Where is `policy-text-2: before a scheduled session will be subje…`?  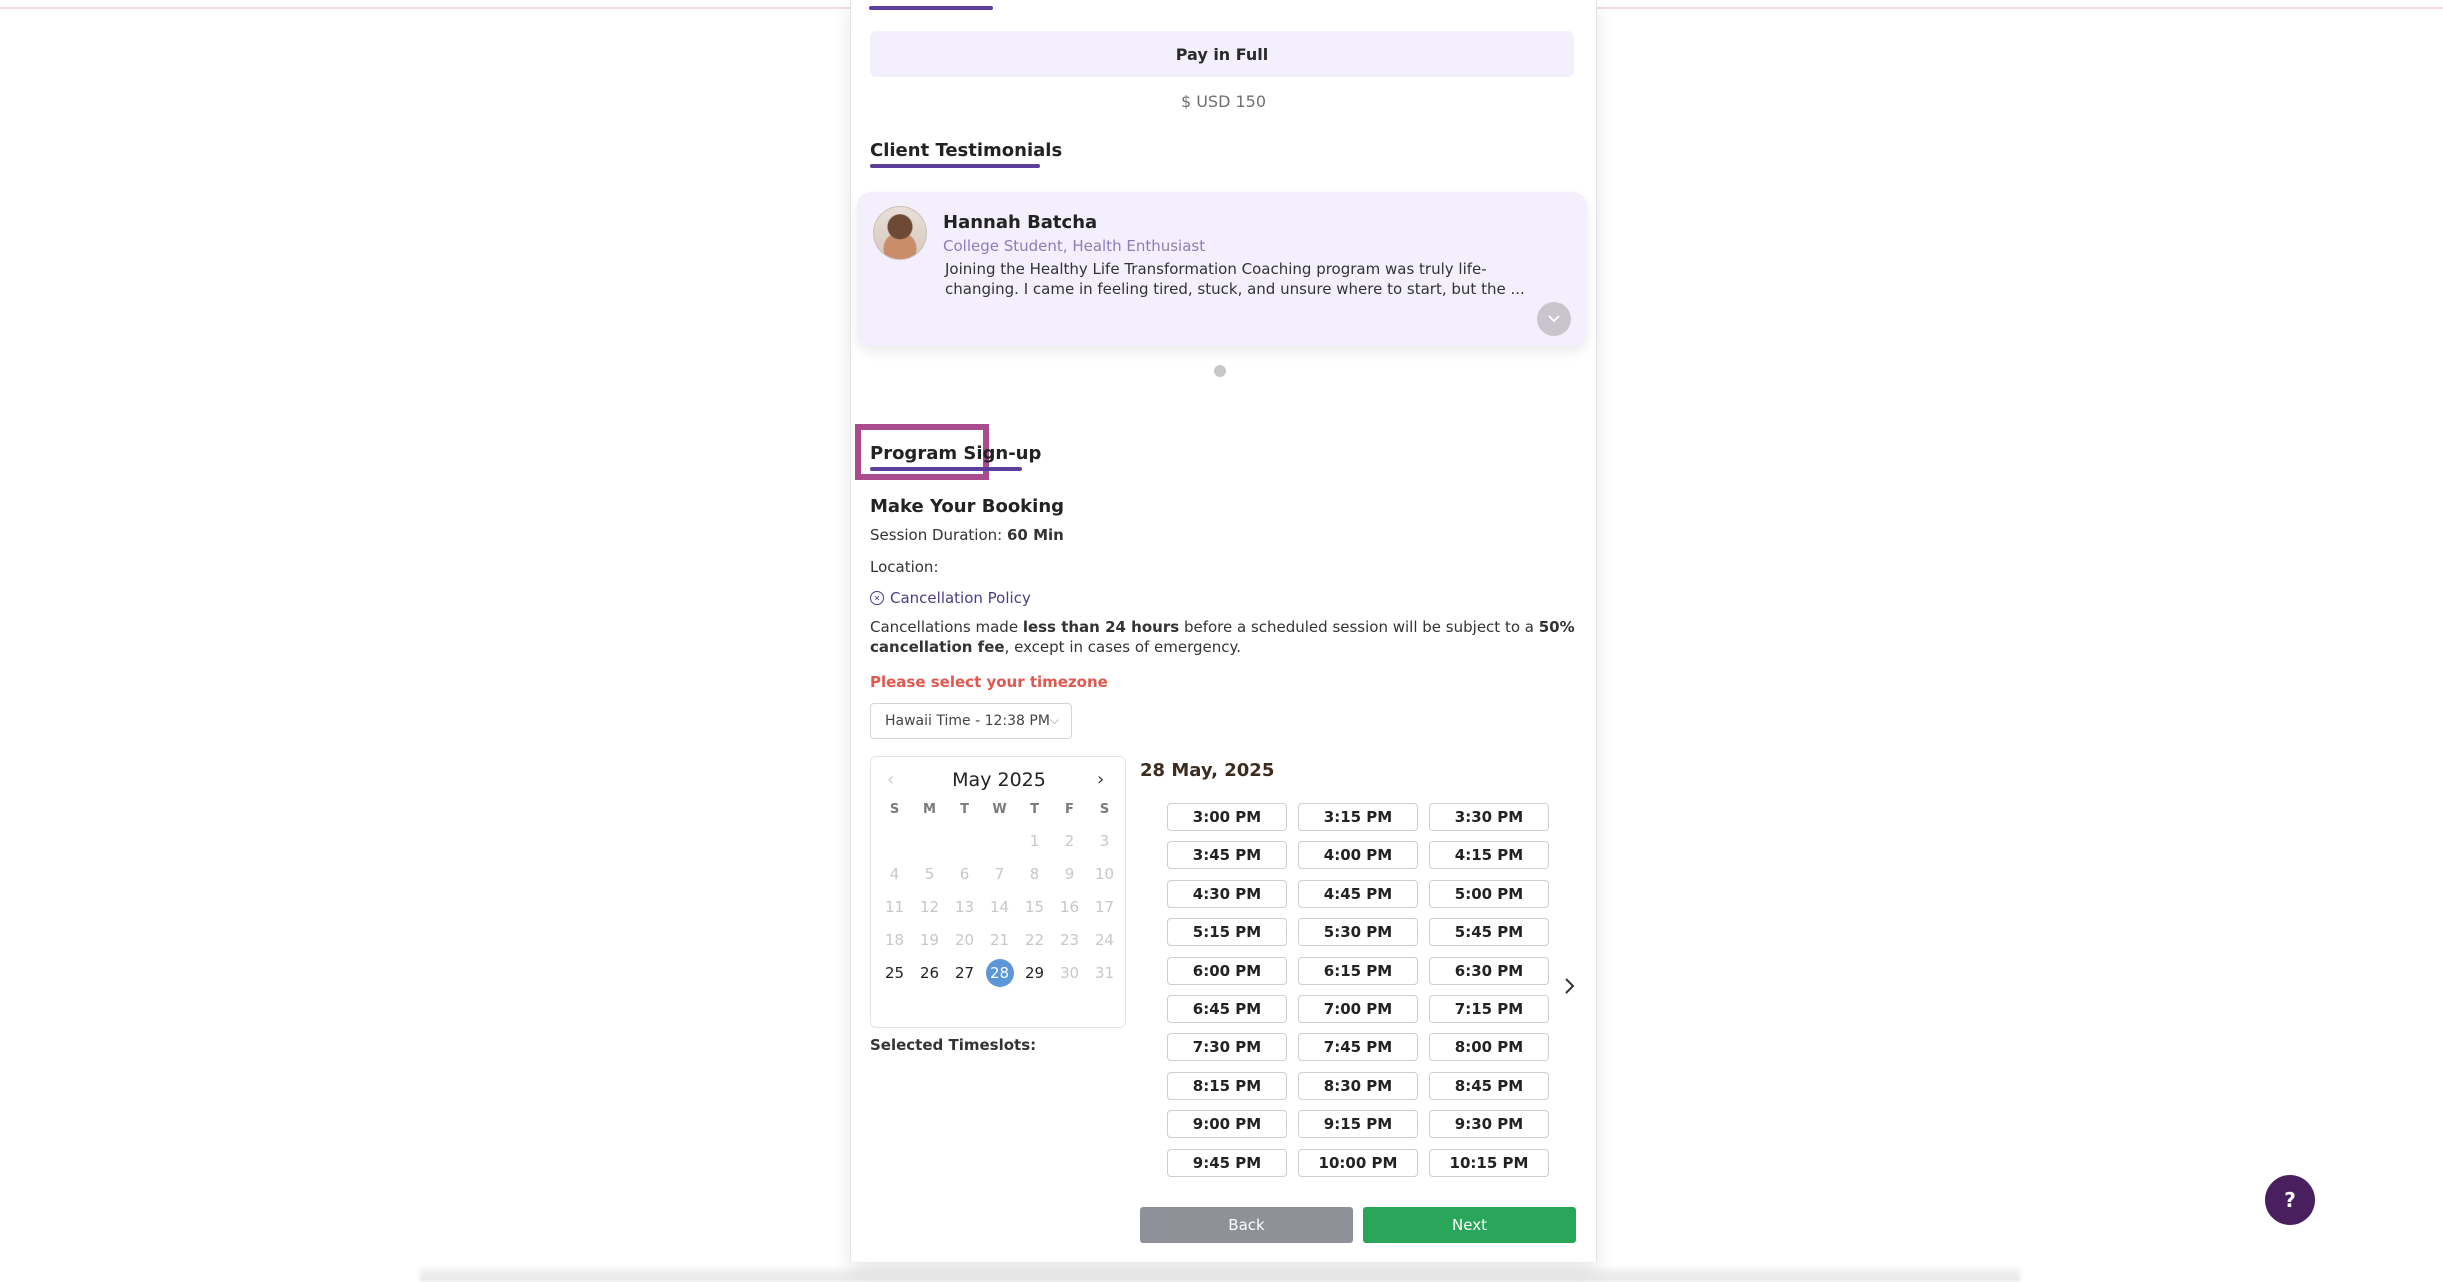 policy-text-2: before a scheduled session will be subje… is located at coordinates (1359, 627).